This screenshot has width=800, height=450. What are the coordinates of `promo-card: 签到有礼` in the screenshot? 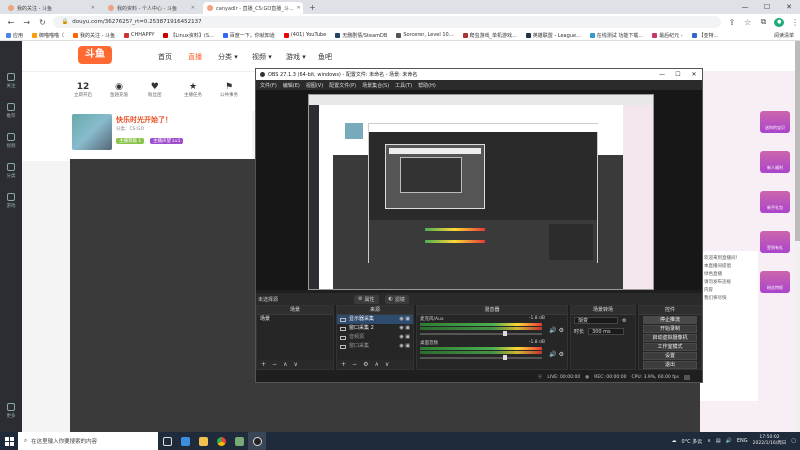 It's located at (775, 242).